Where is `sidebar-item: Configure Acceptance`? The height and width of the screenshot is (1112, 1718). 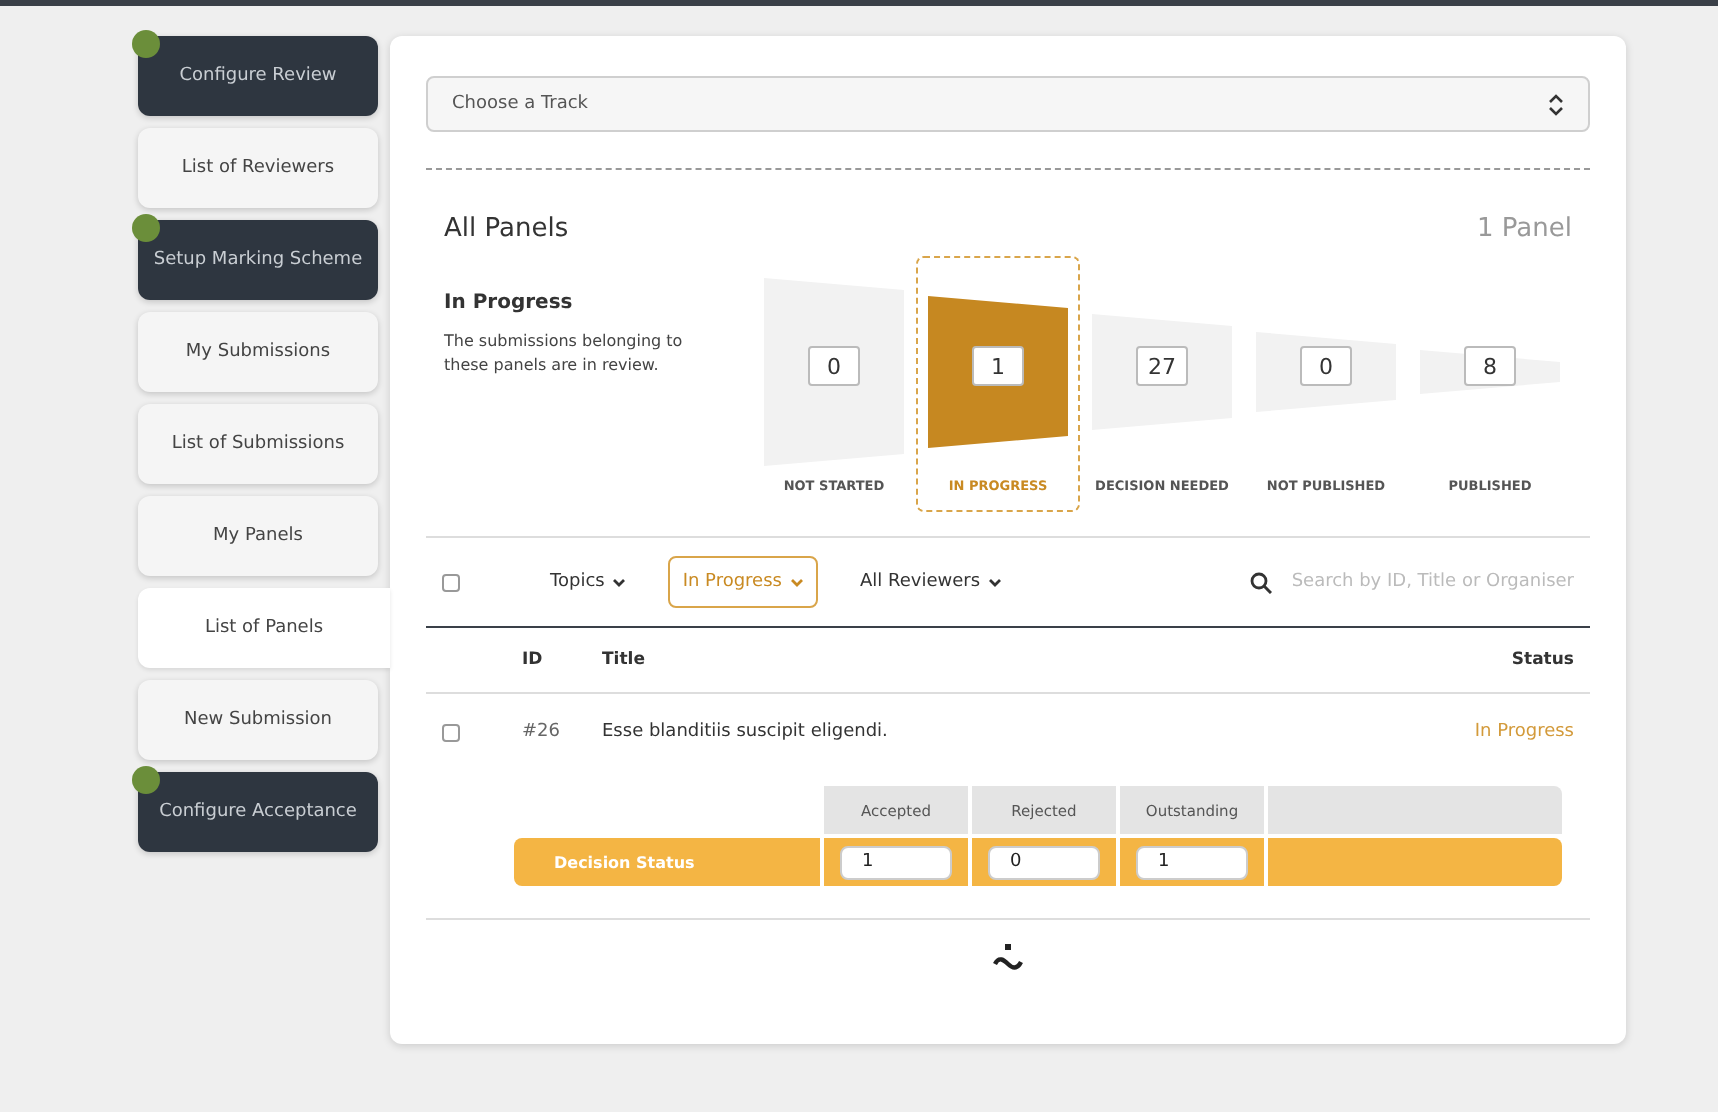 sidebar-item: Configure Acceptance is located at coordinates (258, 812).